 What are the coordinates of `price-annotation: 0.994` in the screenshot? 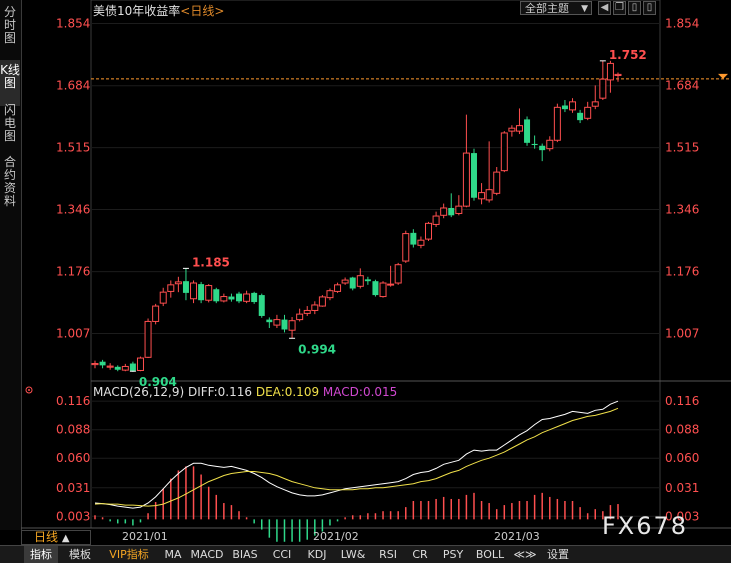 It's located at (317, 349).